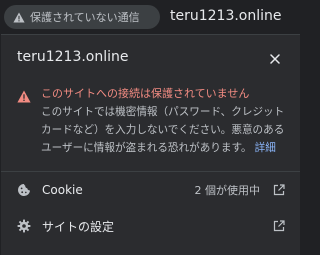 Image resolution: width=320 pixels, height=255 pixels. I want to click on cookie-row: Cookie 2 個が使用中, so click(150, 190).